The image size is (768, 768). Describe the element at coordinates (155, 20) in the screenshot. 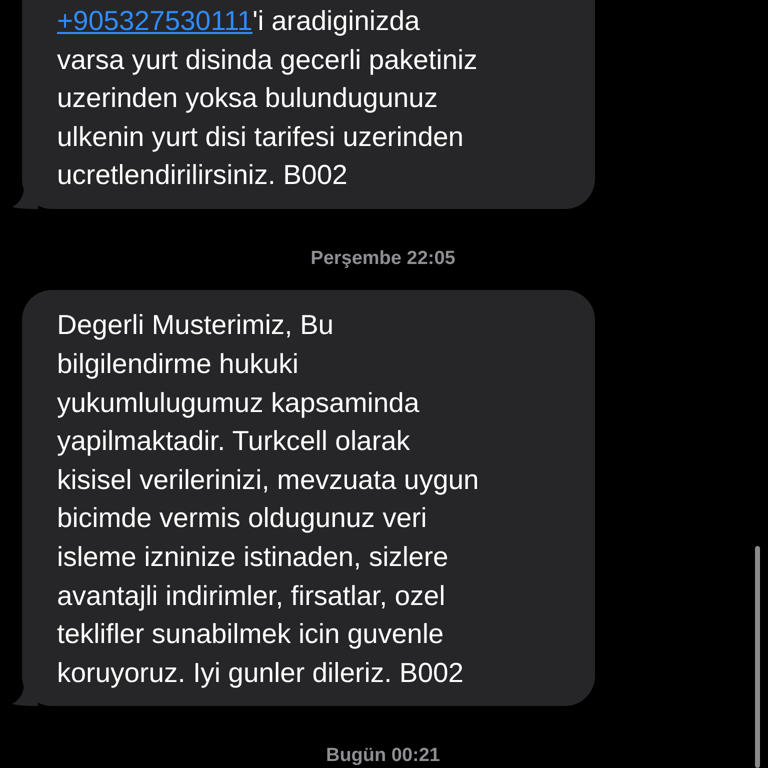

I see `phone-link: +905327530111` at that location.